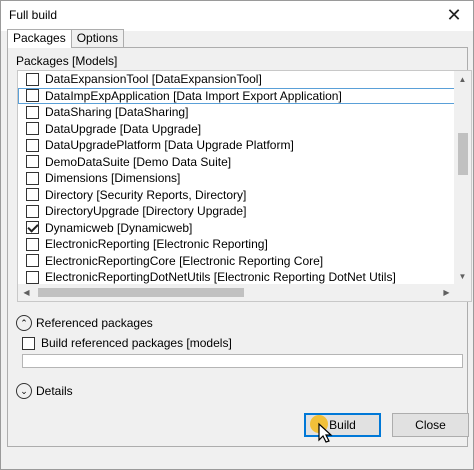 The image size is (474, 470). Describe the element at coordinates (321, 429) in the screenshot. I see `mouse-pointer-icon` at that location.